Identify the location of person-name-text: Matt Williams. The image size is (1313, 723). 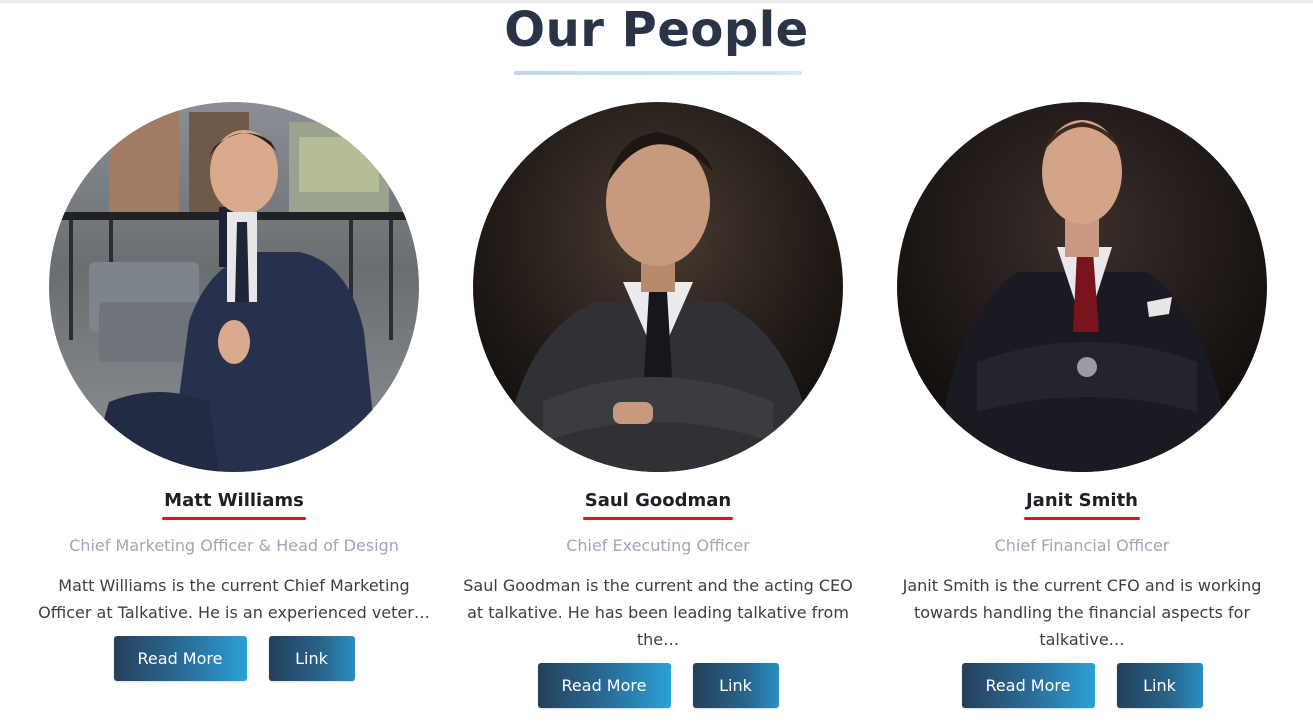
(234, 500).